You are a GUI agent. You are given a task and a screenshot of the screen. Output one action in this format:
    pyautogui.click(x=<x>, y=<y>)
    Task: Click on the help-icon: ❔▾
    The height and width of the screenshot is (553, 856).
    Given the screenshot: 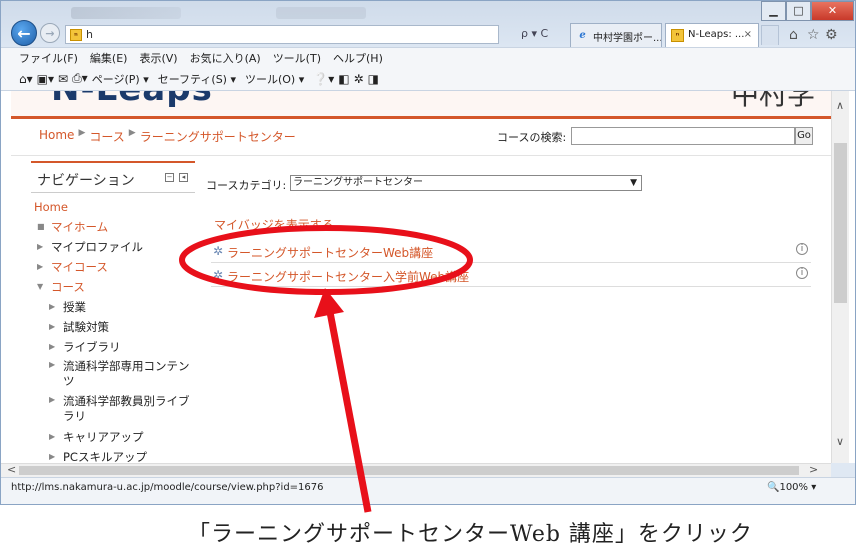 What is the action you would take?
    pyautogui.click(x=323, y=79)
    